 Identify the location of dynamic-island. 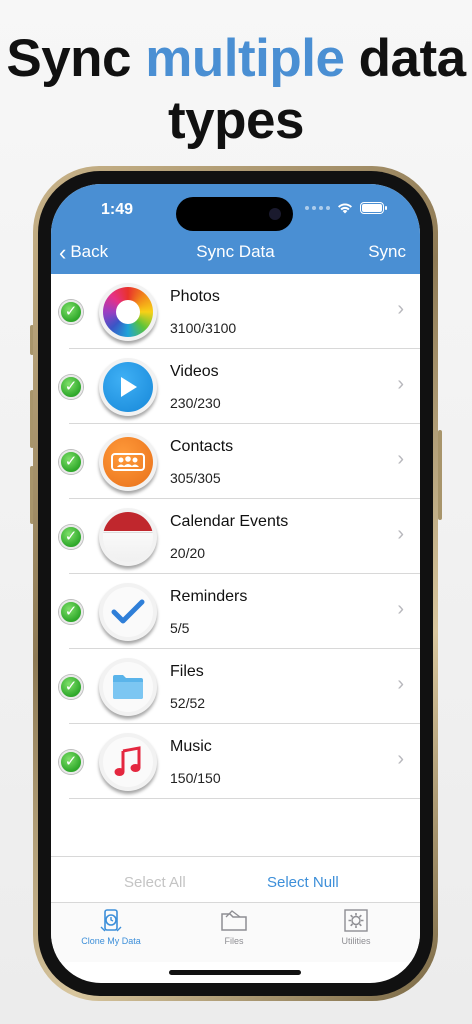
(234, 214).